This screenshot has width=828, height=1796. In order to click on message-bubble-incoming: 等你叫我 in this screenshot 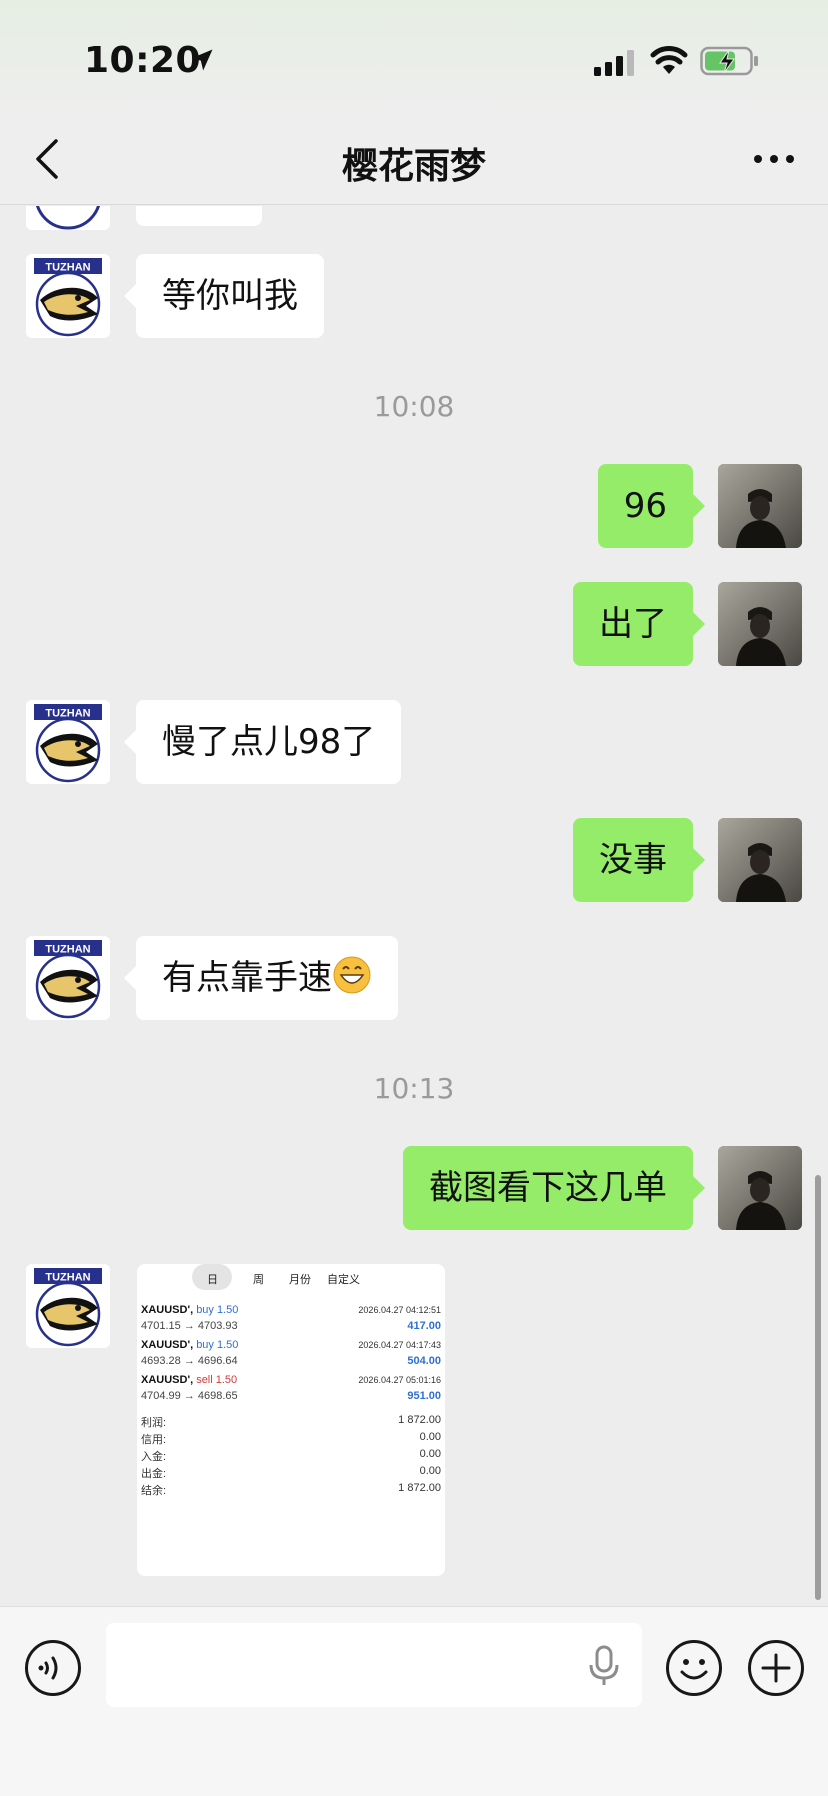, I will do `click(224, 296)`.